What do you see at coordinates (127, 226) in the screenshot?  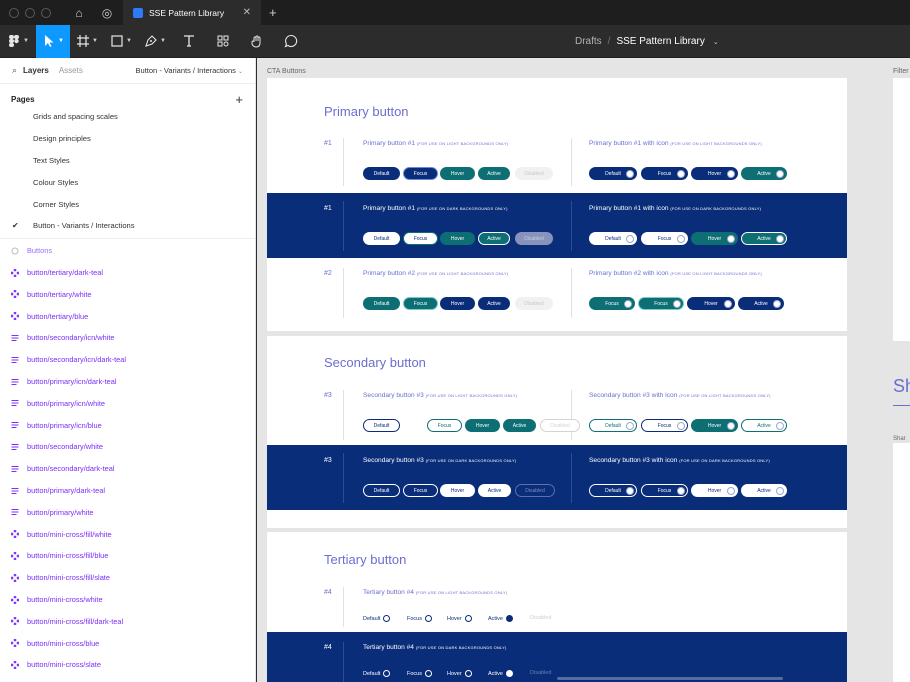 I see `page-item: ✔ Button - Variants / Interactions` at bounding box center [127, 226].